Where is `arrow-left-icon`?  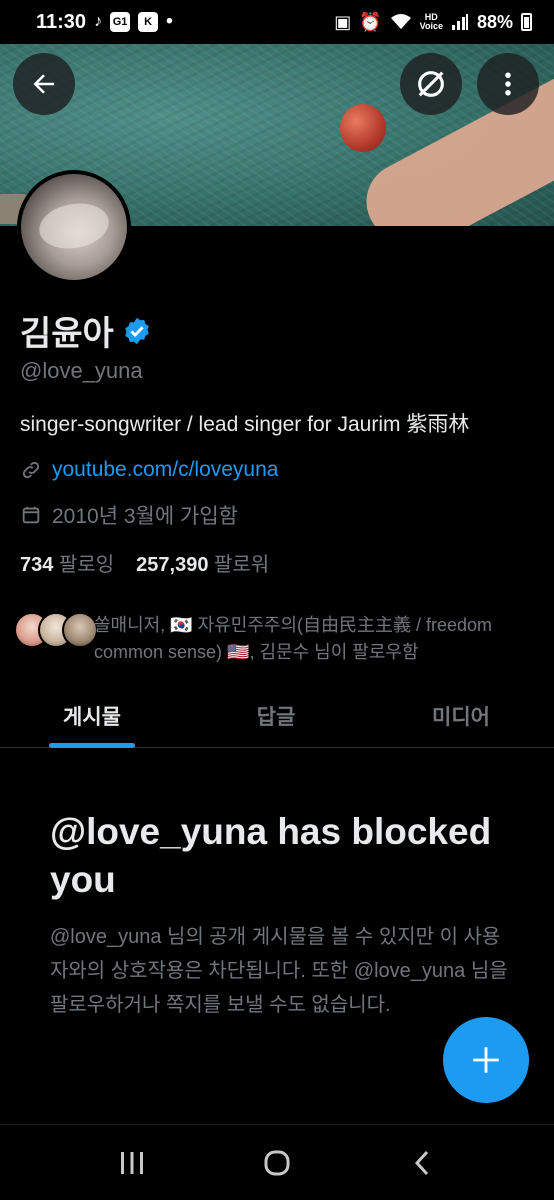 arrow-left-icon is located at coordinates (43, 84).